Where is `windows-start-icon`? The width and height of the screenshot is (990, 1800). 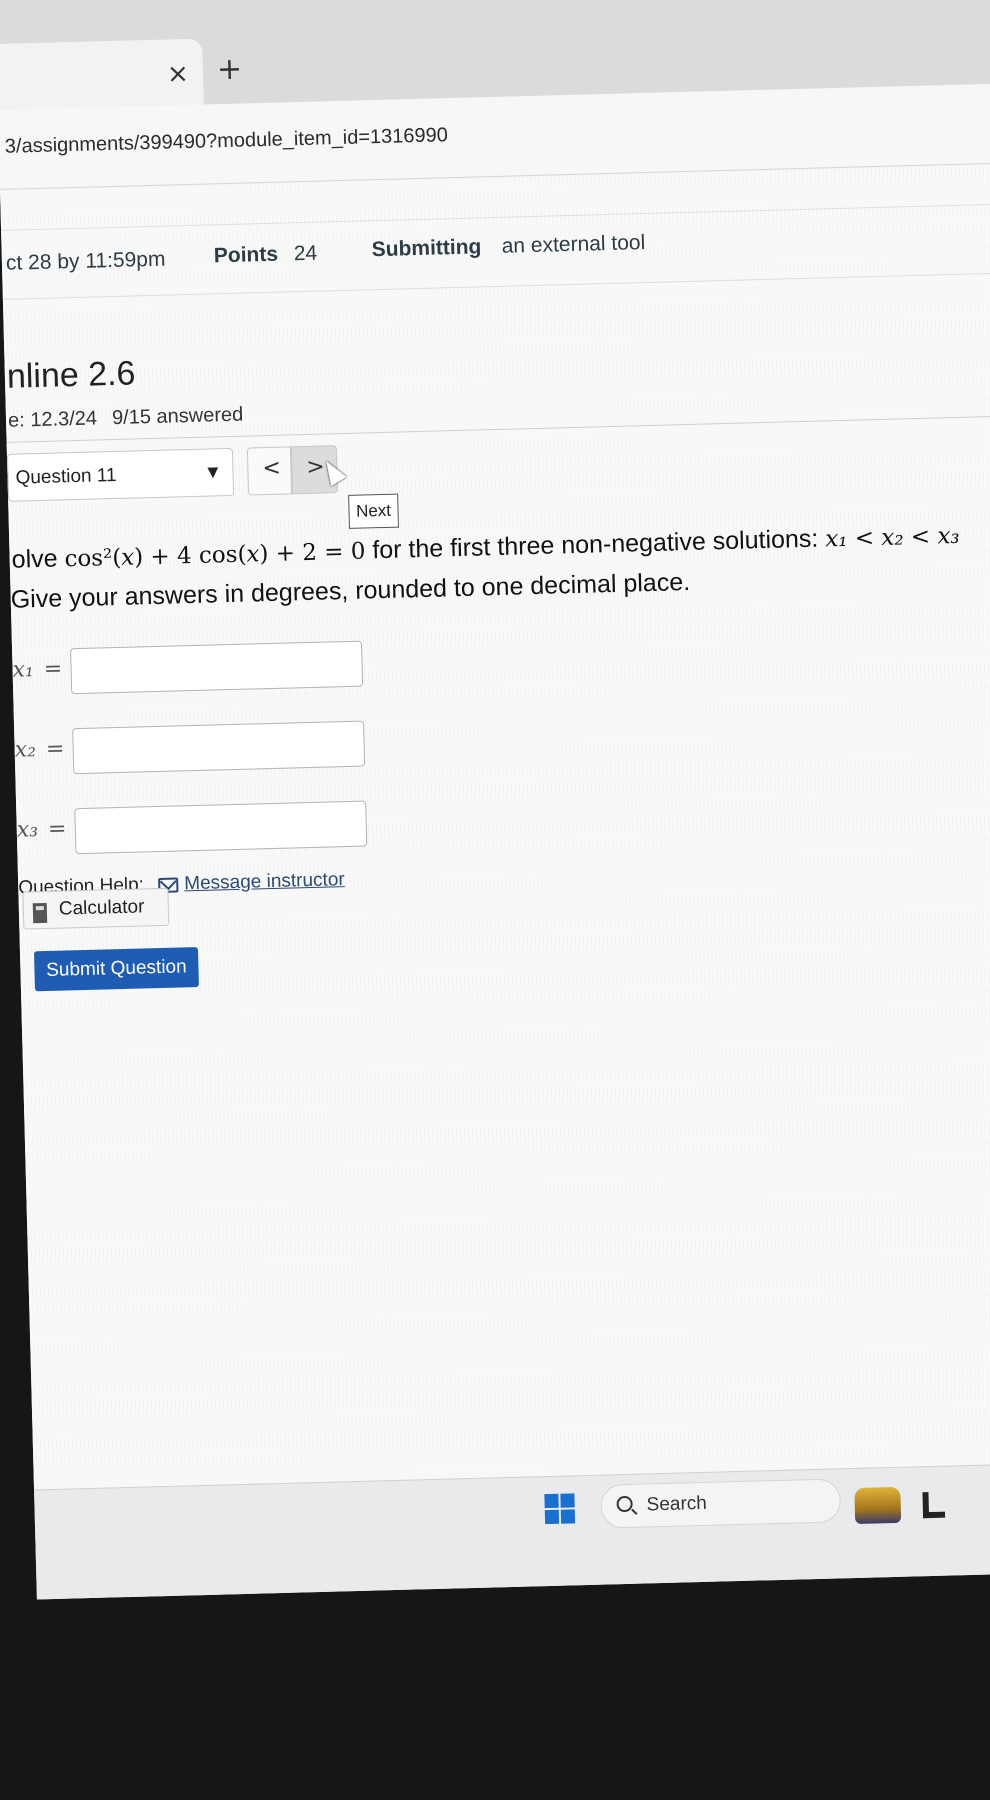
windows-start-icon is located at coordinates (560, 1509).